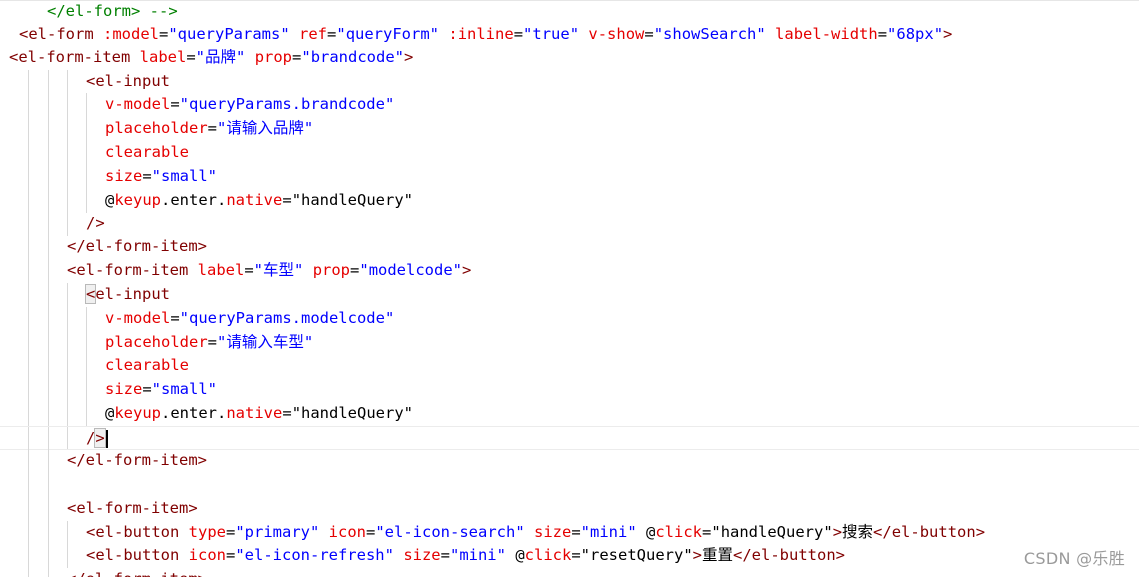  What do you see at coordinates (718, 555) in the screenshot?
I see `code-token: 重置` at bounding box center [718, 555].